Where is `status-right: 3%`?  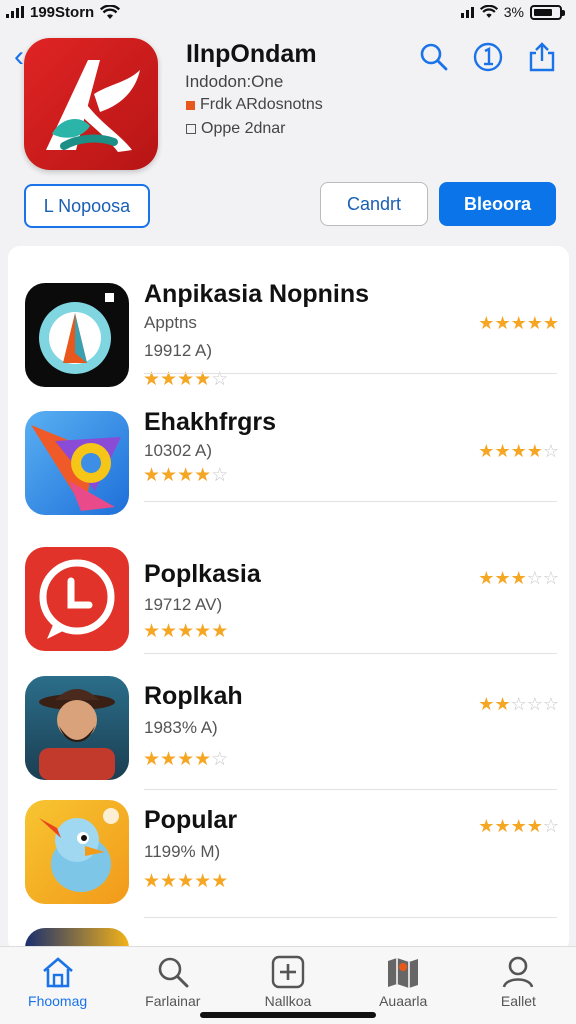
status-right: 3% is located at coordinates (512, 12).